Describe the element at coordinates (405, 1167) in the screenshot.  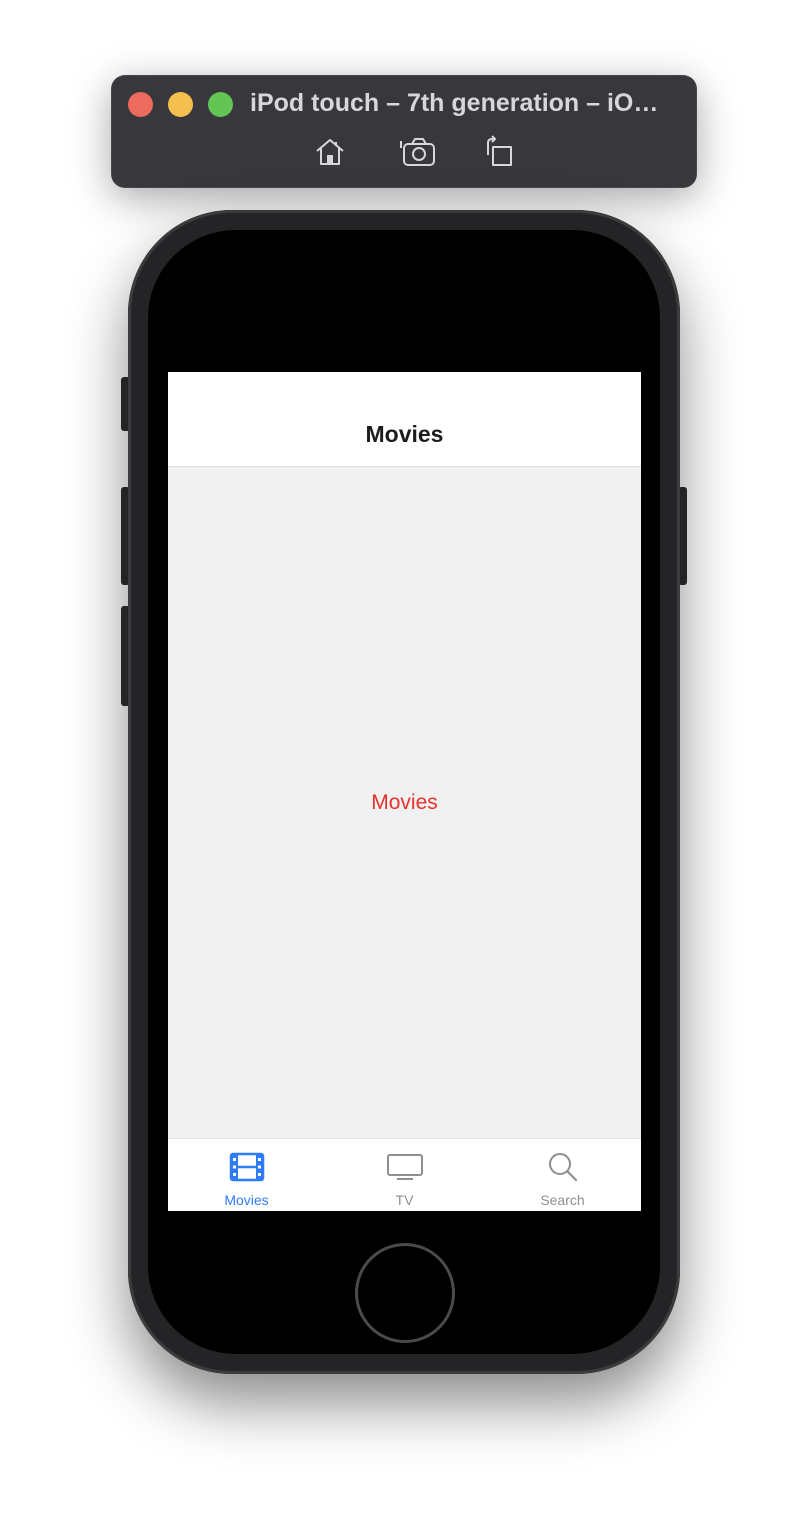
I see `tv-icon` at that location.